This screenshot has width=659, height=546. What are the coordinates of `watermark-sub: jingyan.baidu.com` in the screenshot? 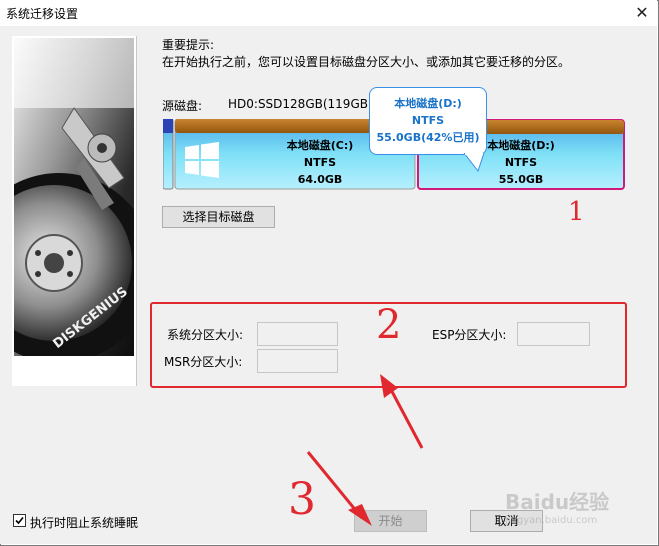 It's located at (551, 520).